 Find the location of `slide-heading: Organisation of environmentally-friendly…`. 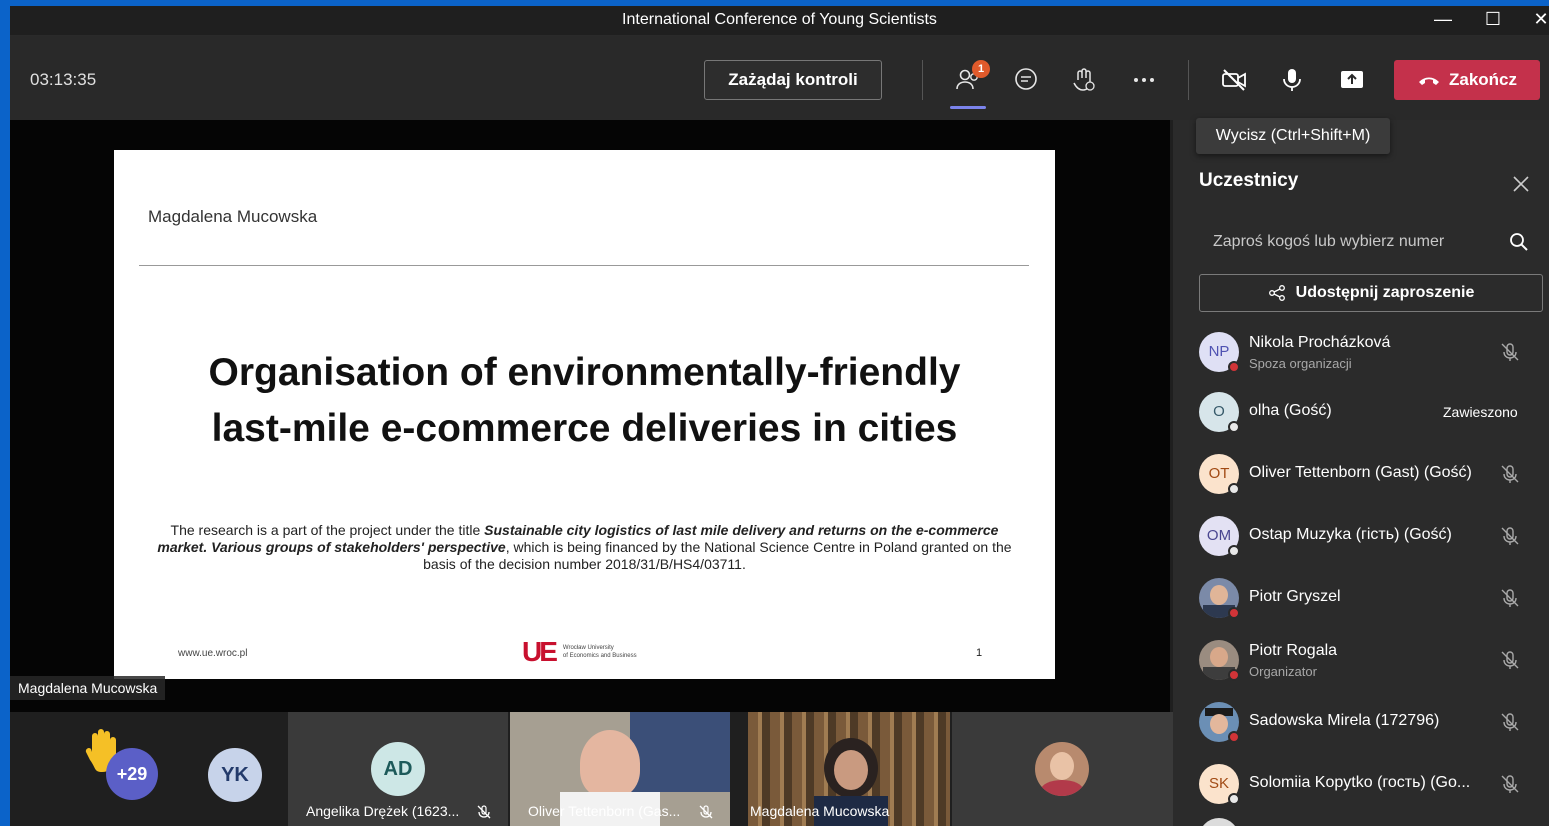

slide-heading: Organisation of environmentally-friendly… is located at coordinates (584, 401).